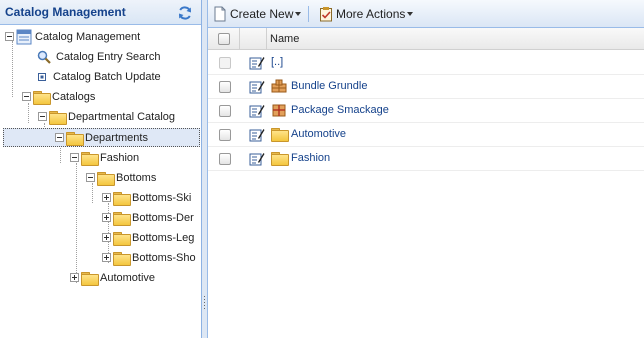 This screenshot has width=644, height=338. I want to click on row-name-link: Fashion, so click(310, 158).